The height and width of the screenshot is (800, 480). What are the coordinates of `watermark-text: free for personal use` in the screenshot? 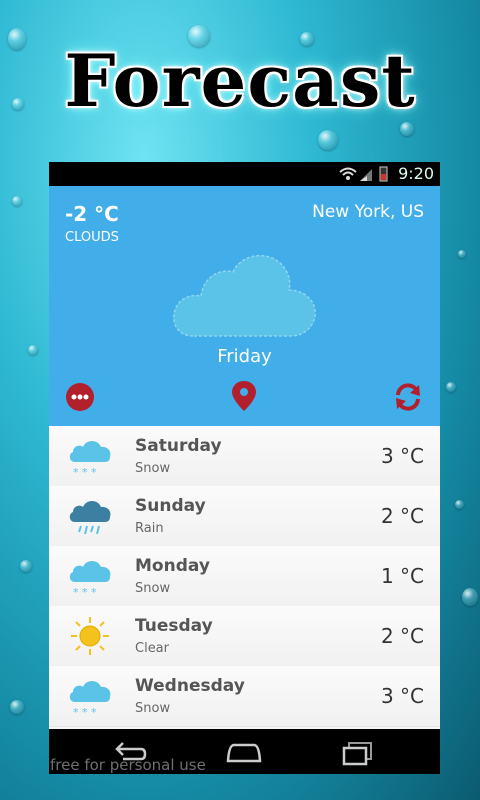 It's located at (128, 765).